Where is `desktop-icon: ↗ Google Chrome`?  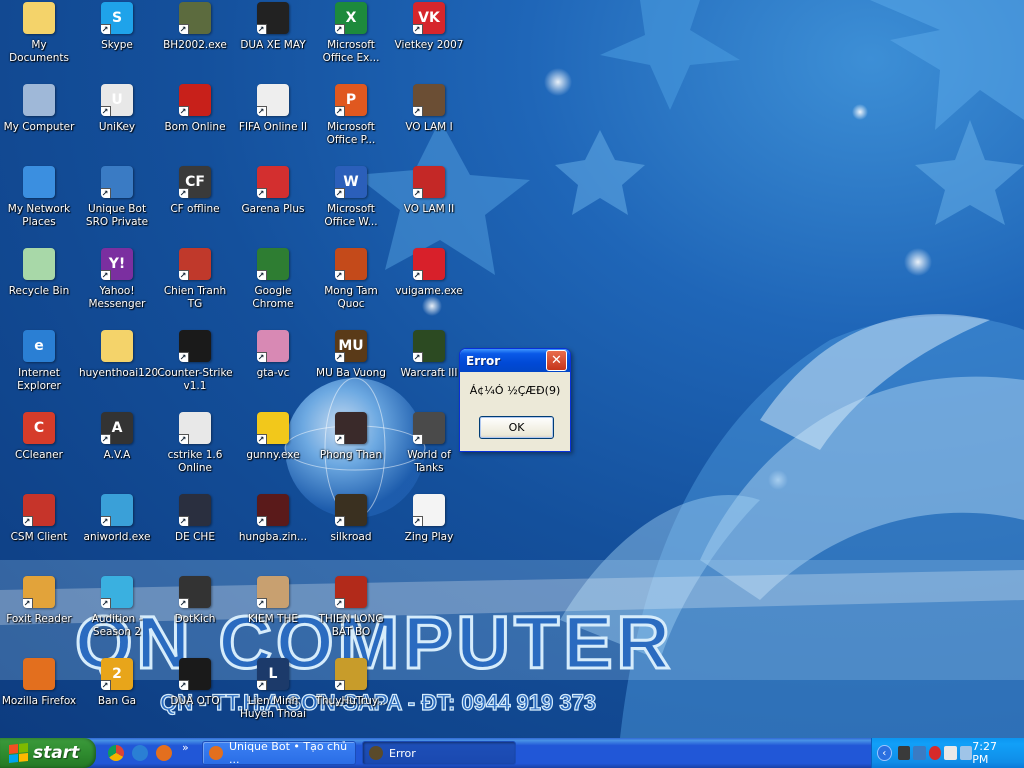 desktop-icon: ↗ Google Chrome is located at coordinates (273, 286).